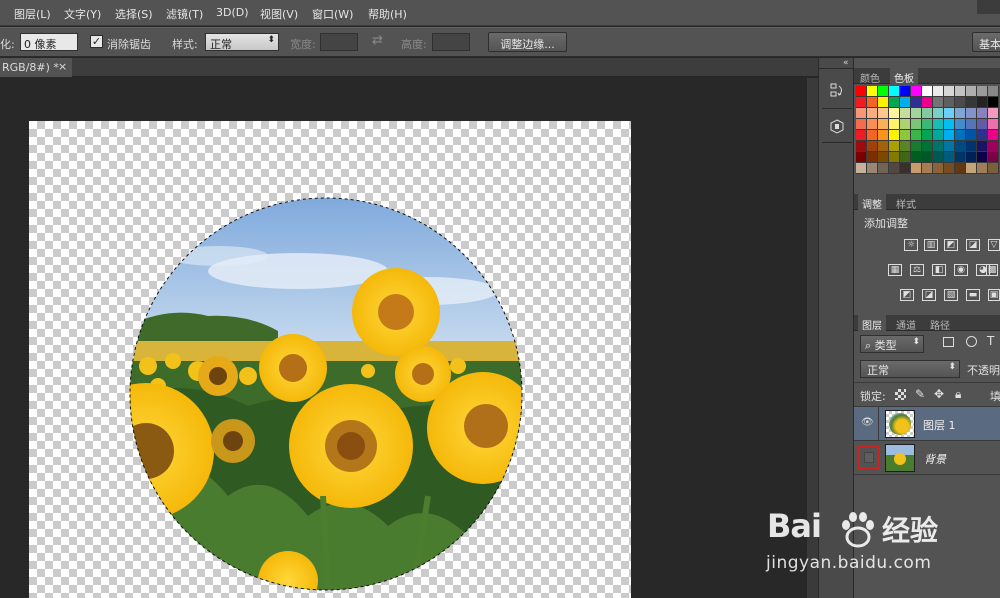  I want to click on swatches-grid, so click(927, 140).